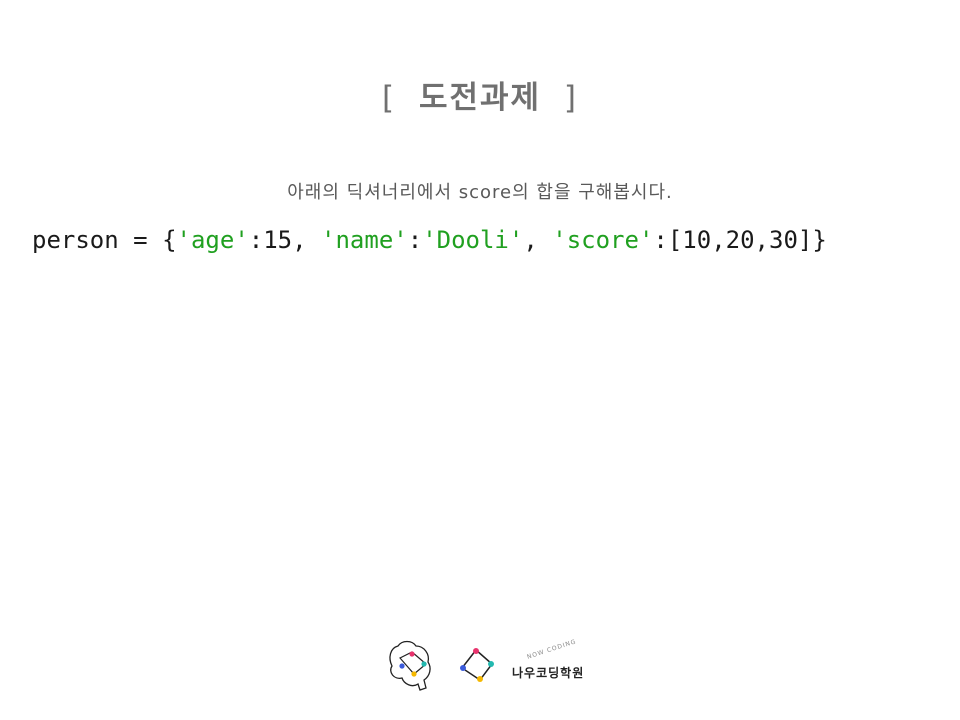 The height and width of the screenshot is (720, 960). I want to click on code-key-age: 'age', so click(212, 240).